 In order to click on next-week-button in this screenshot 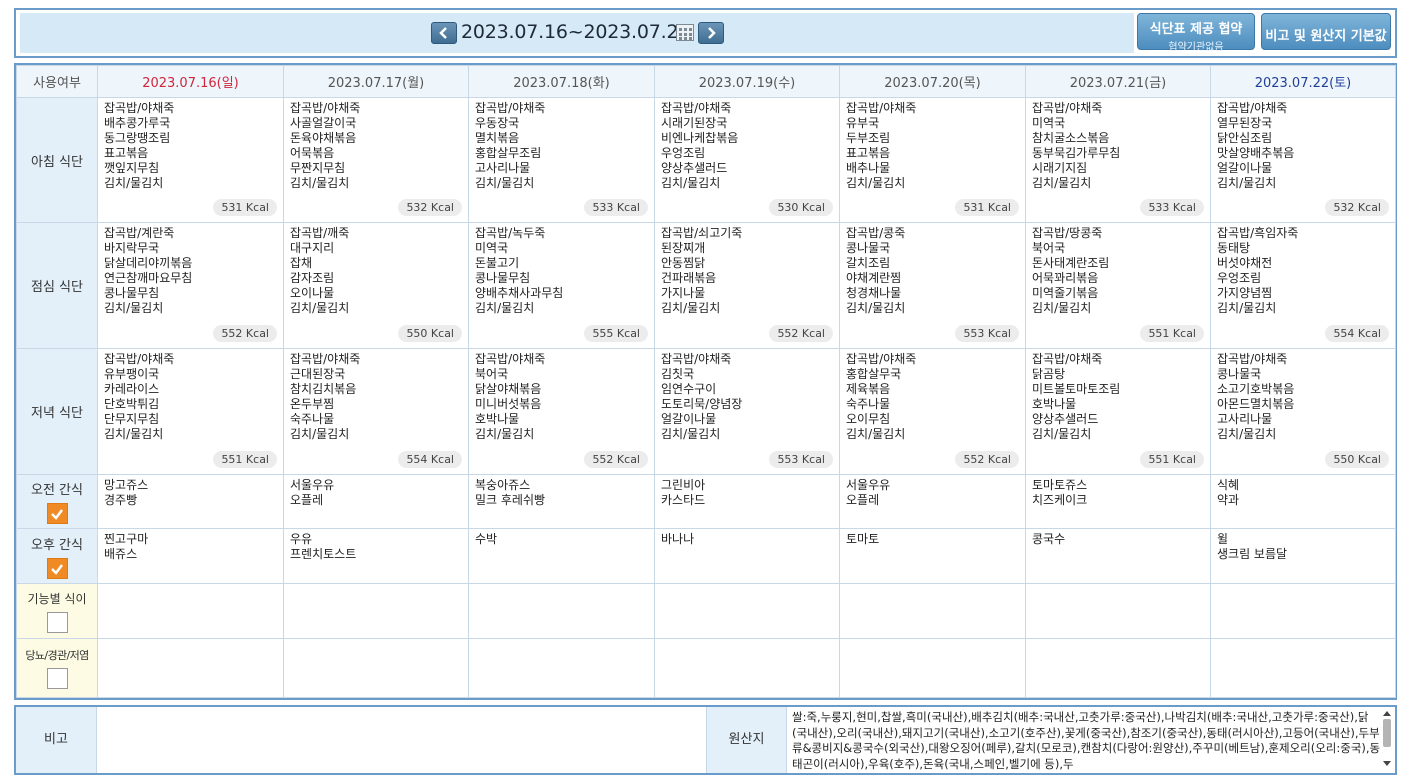, I will do `click(711, 33)`.